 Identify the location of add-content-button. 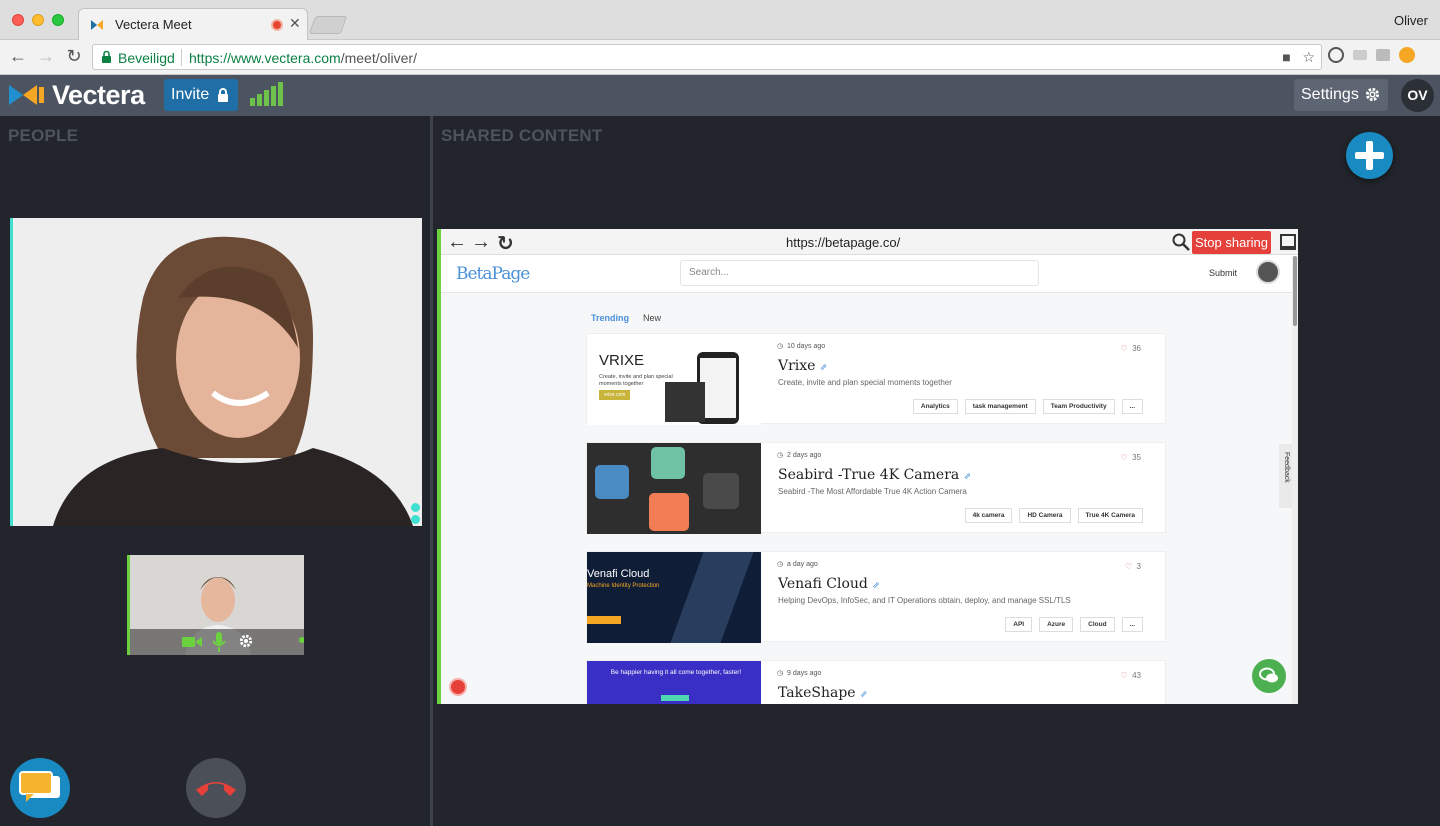
(1369, 155).